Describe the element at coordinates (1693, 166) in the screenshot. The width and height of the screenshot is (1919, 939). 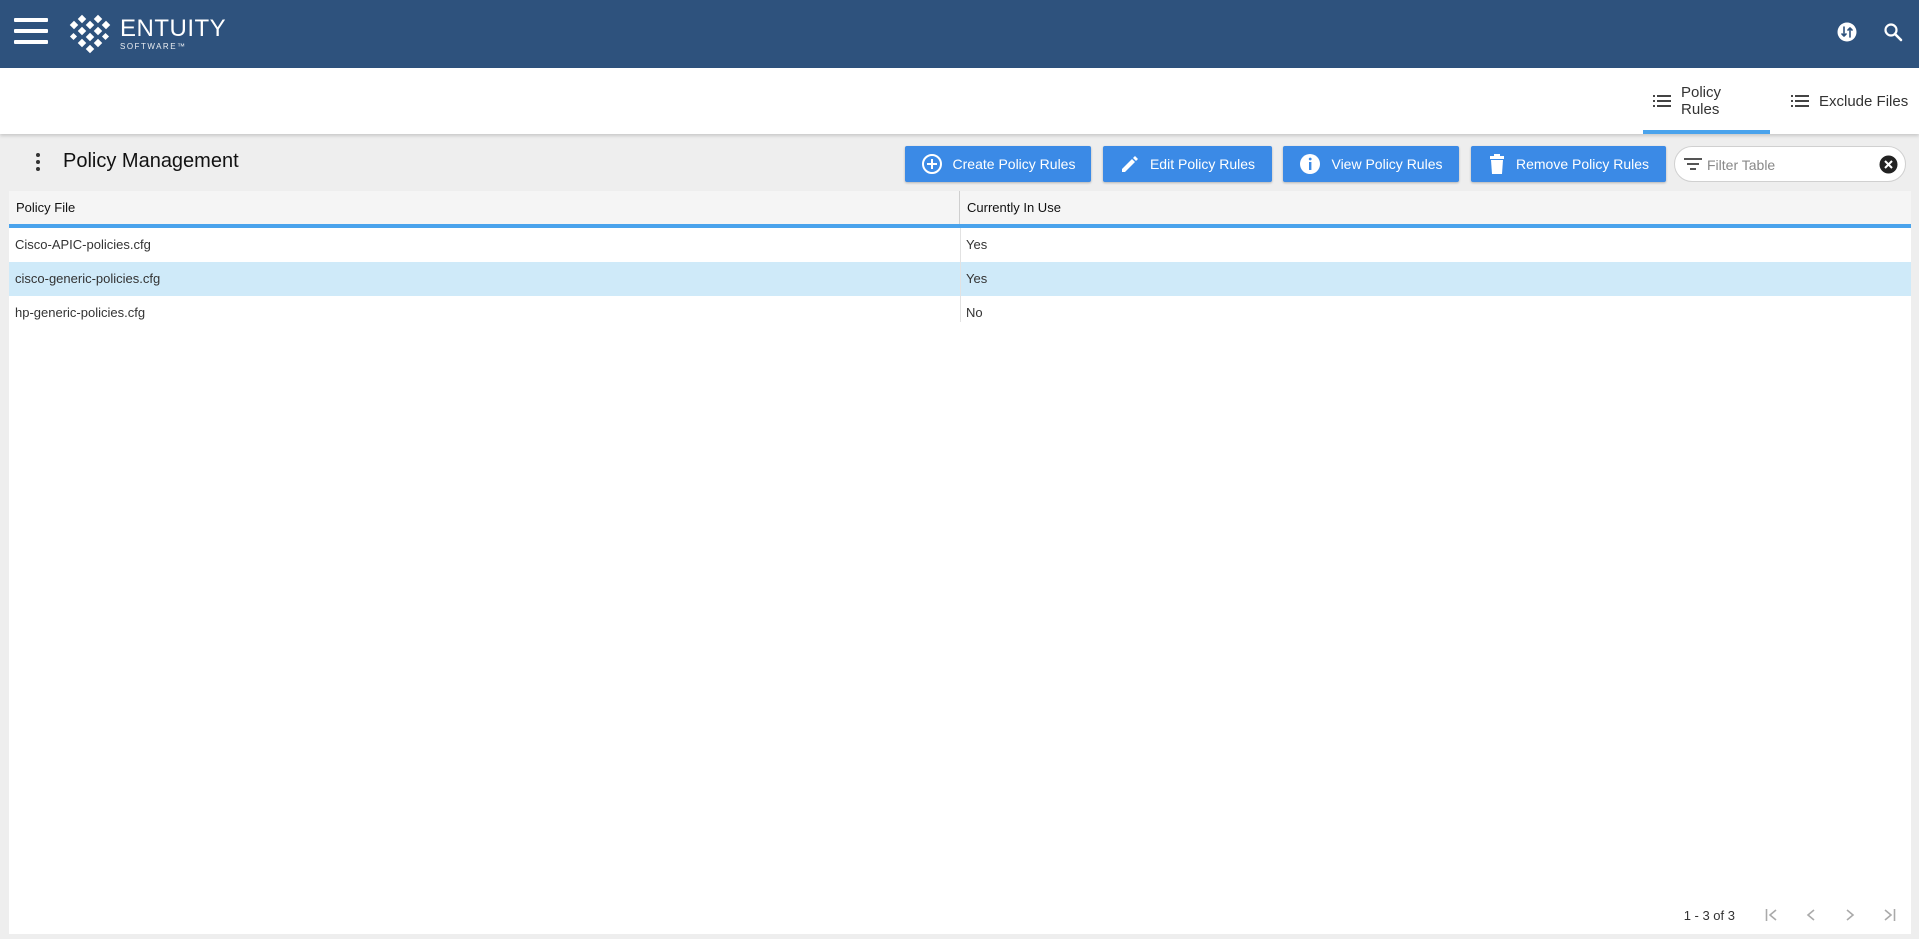
I see `filter-icon` at that location.